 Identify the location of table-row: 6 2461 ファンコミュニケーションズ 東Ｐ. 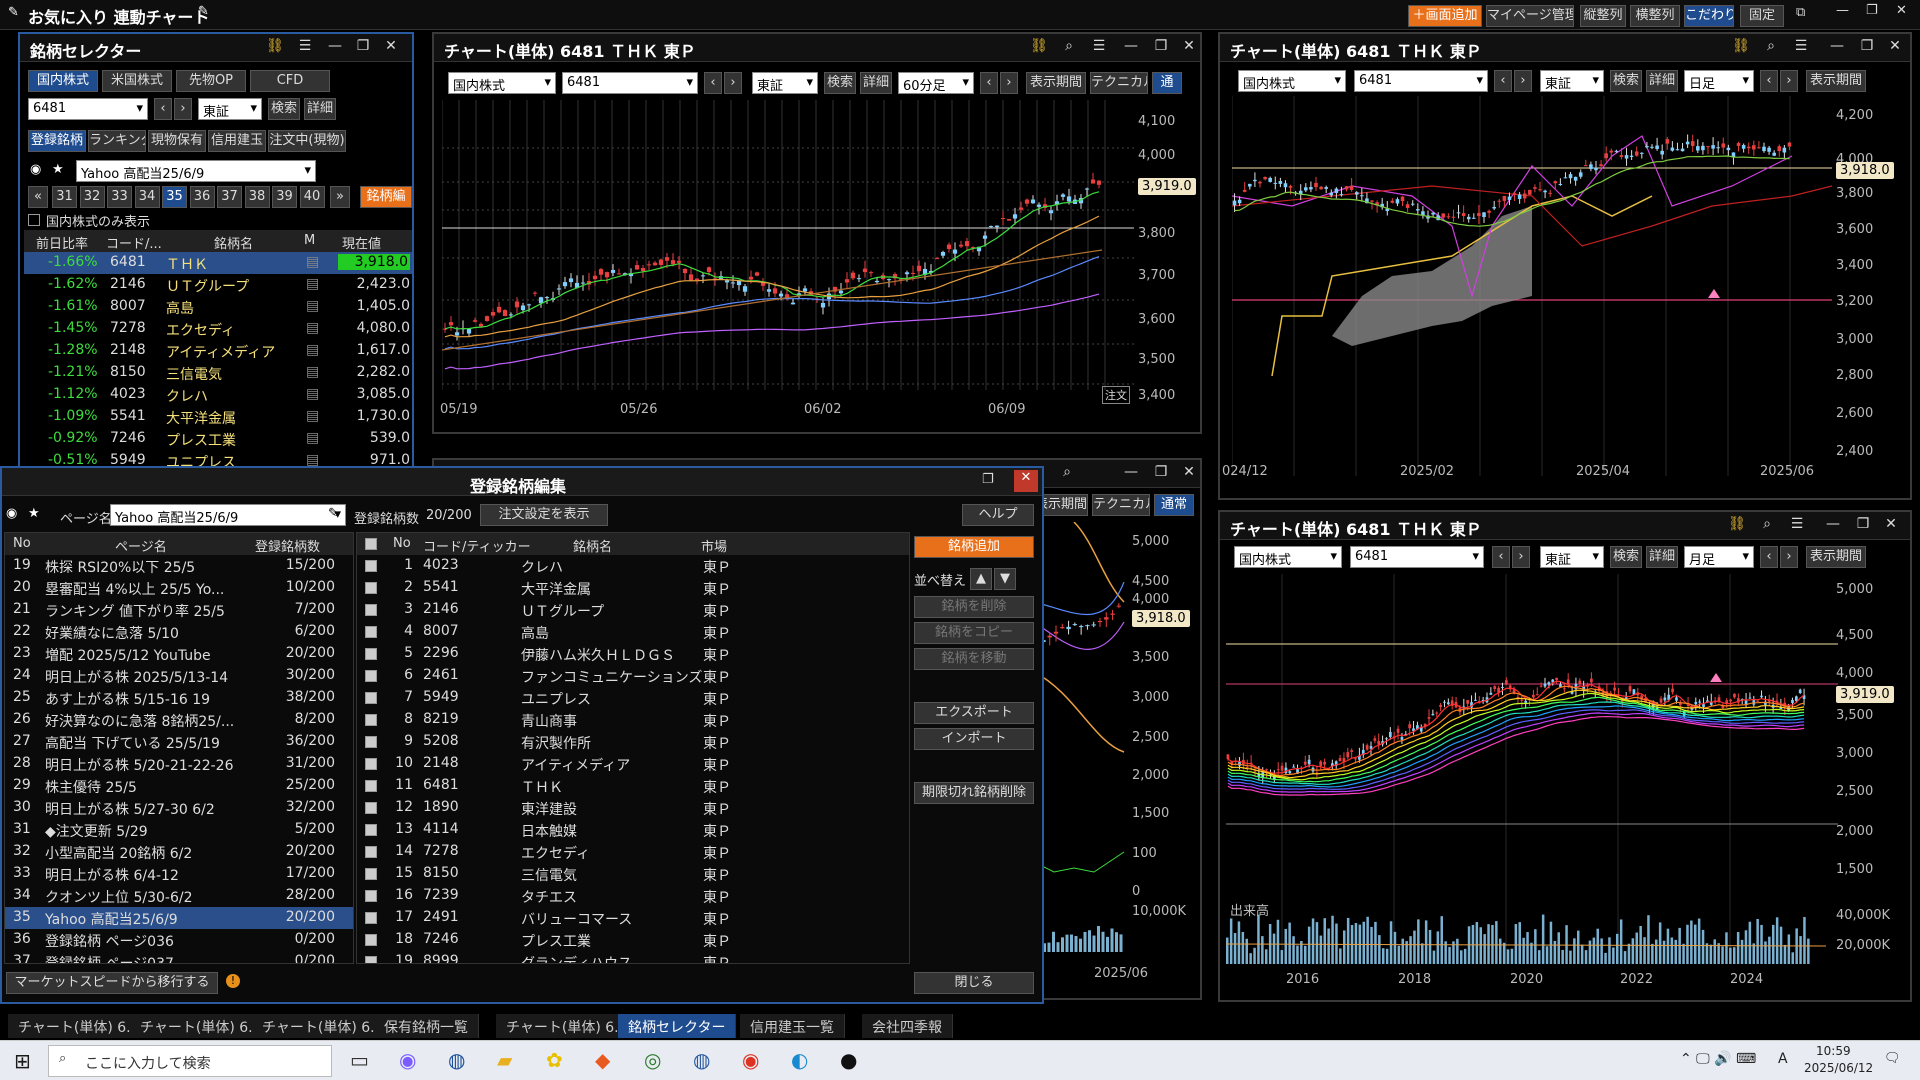
(633, 676).